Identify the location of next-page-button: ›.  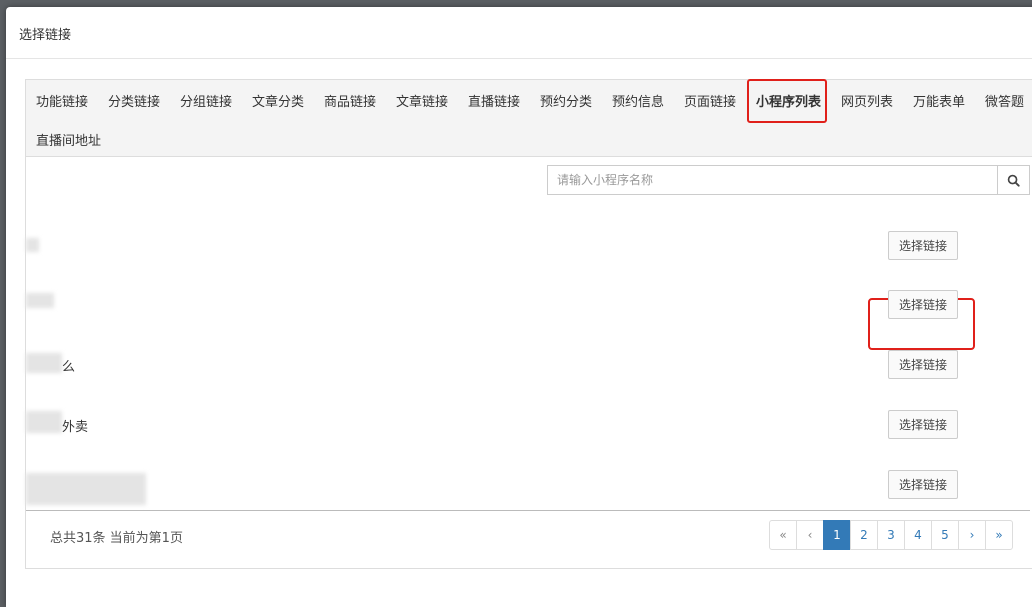
(972, 535).